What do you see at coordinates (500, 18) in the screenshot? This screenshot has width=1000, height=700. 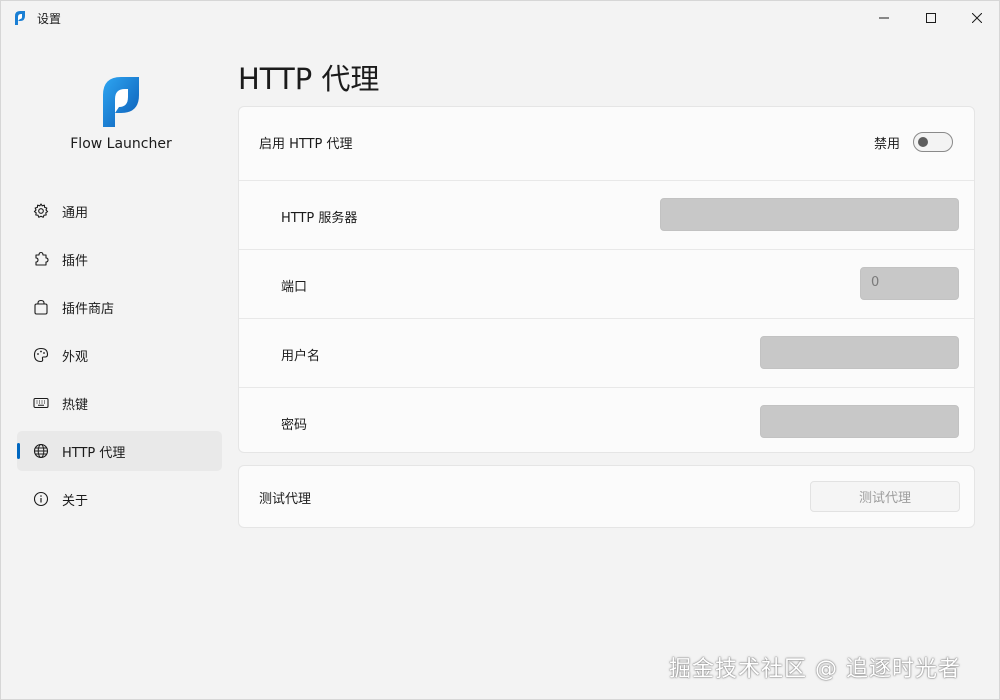 I see `title-bar: 设置` at bounding box center [500, 18].